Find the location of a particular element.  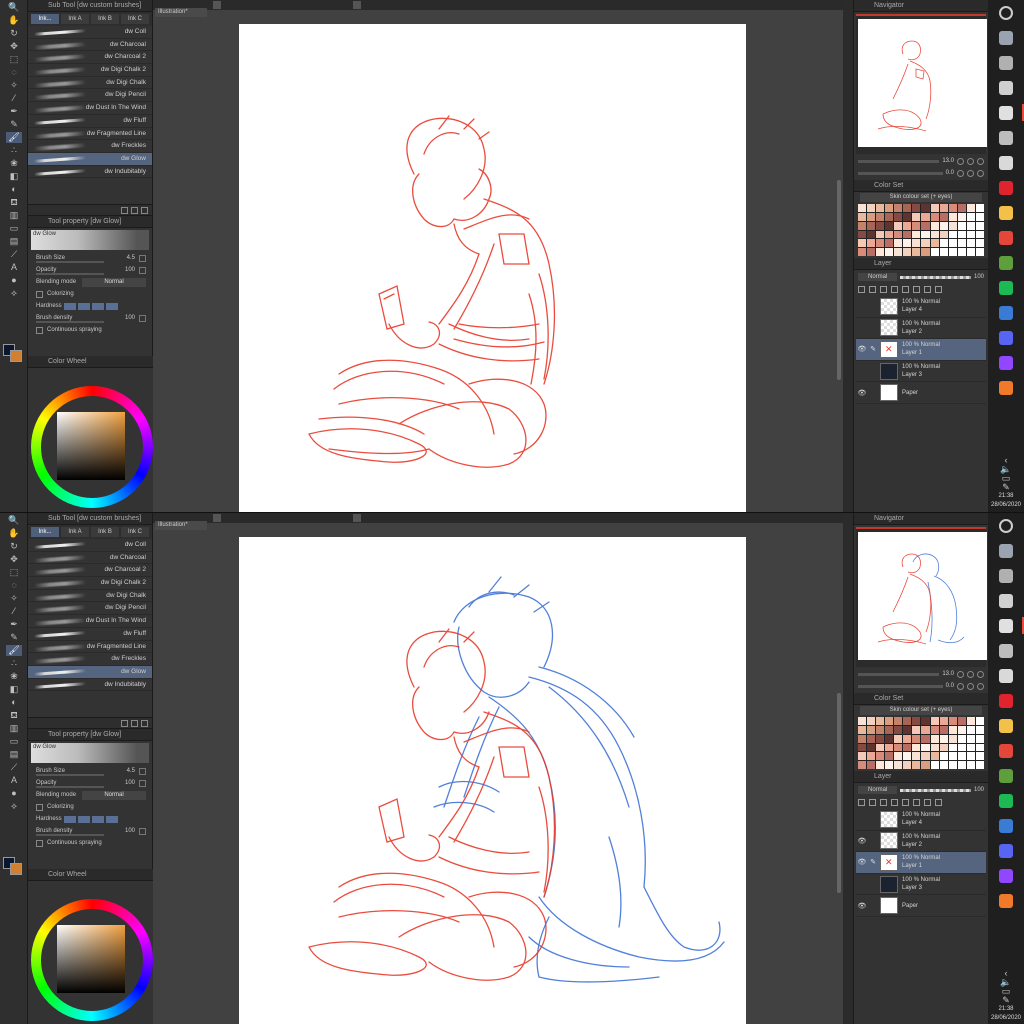

blend-tool-icon: ◐ is located at coordinates (14, 189).